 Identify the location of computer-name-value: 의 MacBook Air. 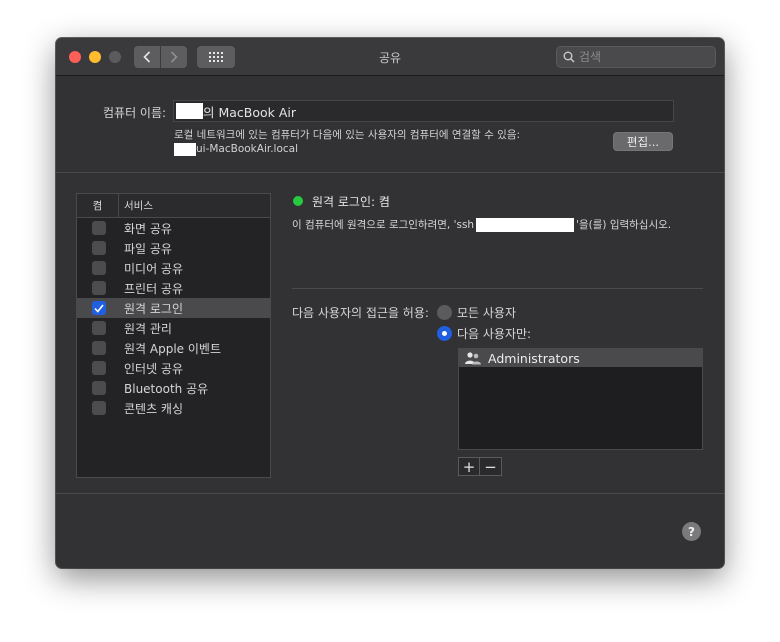
(250, 112).